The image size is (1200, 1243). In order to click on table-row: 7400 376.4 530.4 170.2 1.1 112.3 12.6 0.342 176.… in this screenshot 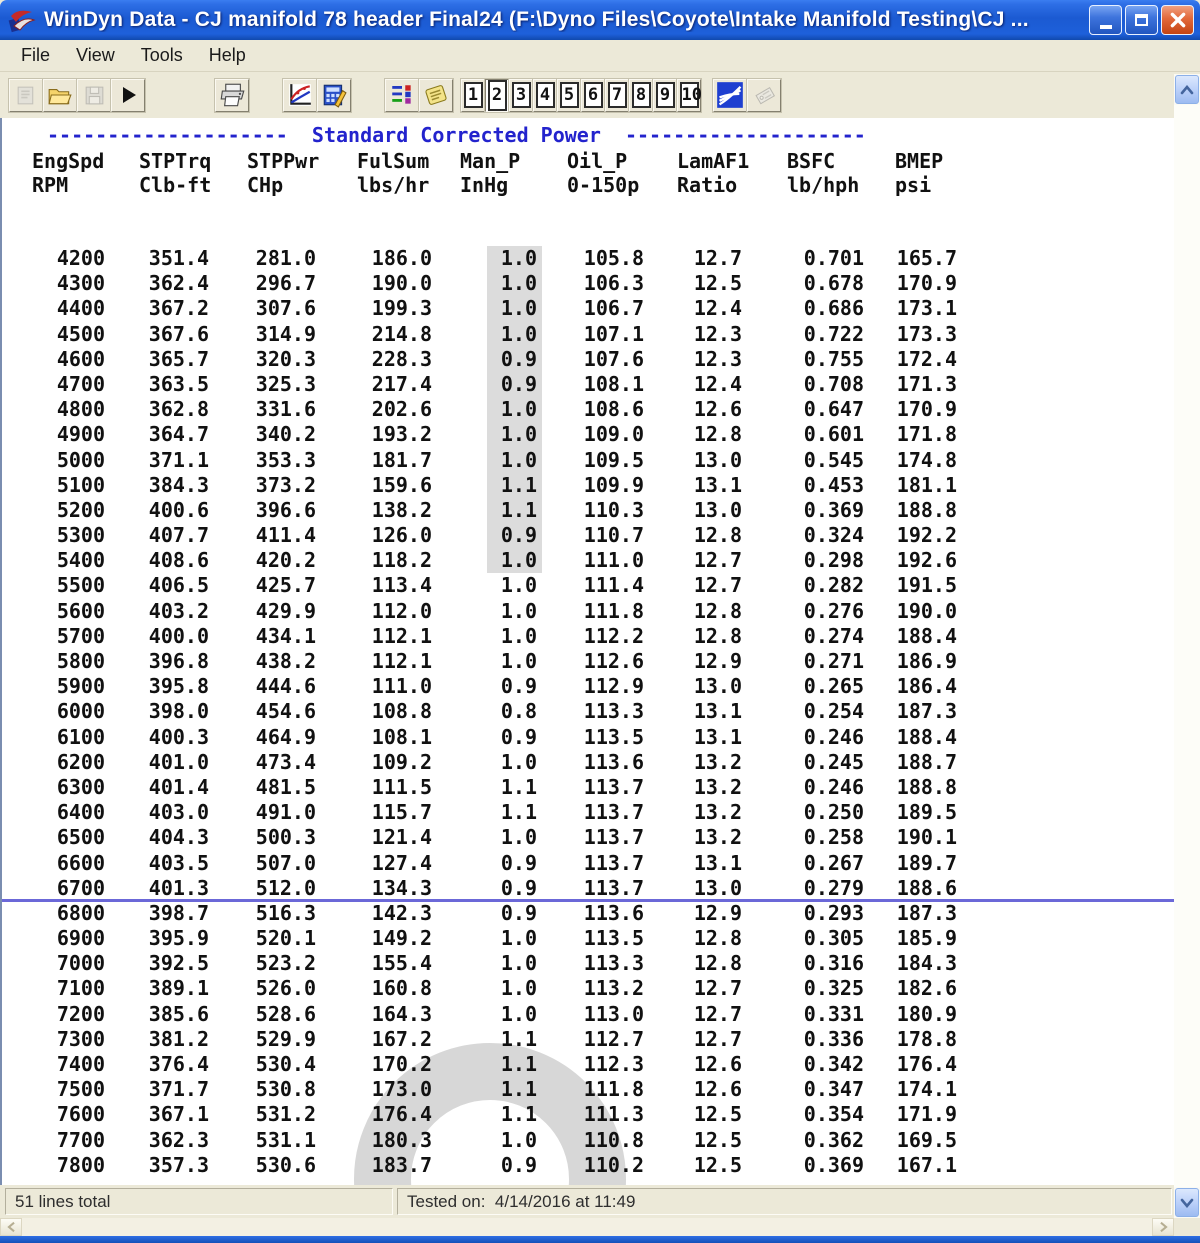, I will do `click(588, 1064)`.